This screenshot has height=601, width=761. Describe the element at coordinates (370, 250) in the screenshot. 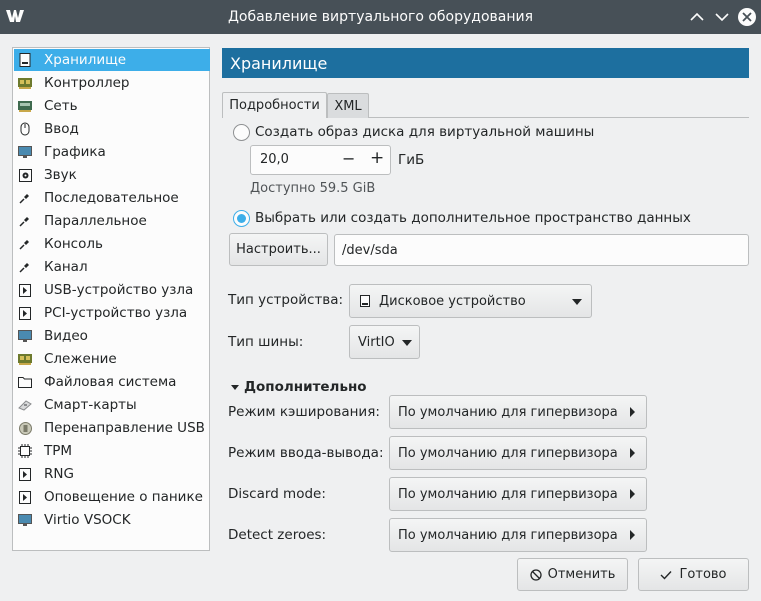

I see `storage-path-value: /dev/sda` at that location.